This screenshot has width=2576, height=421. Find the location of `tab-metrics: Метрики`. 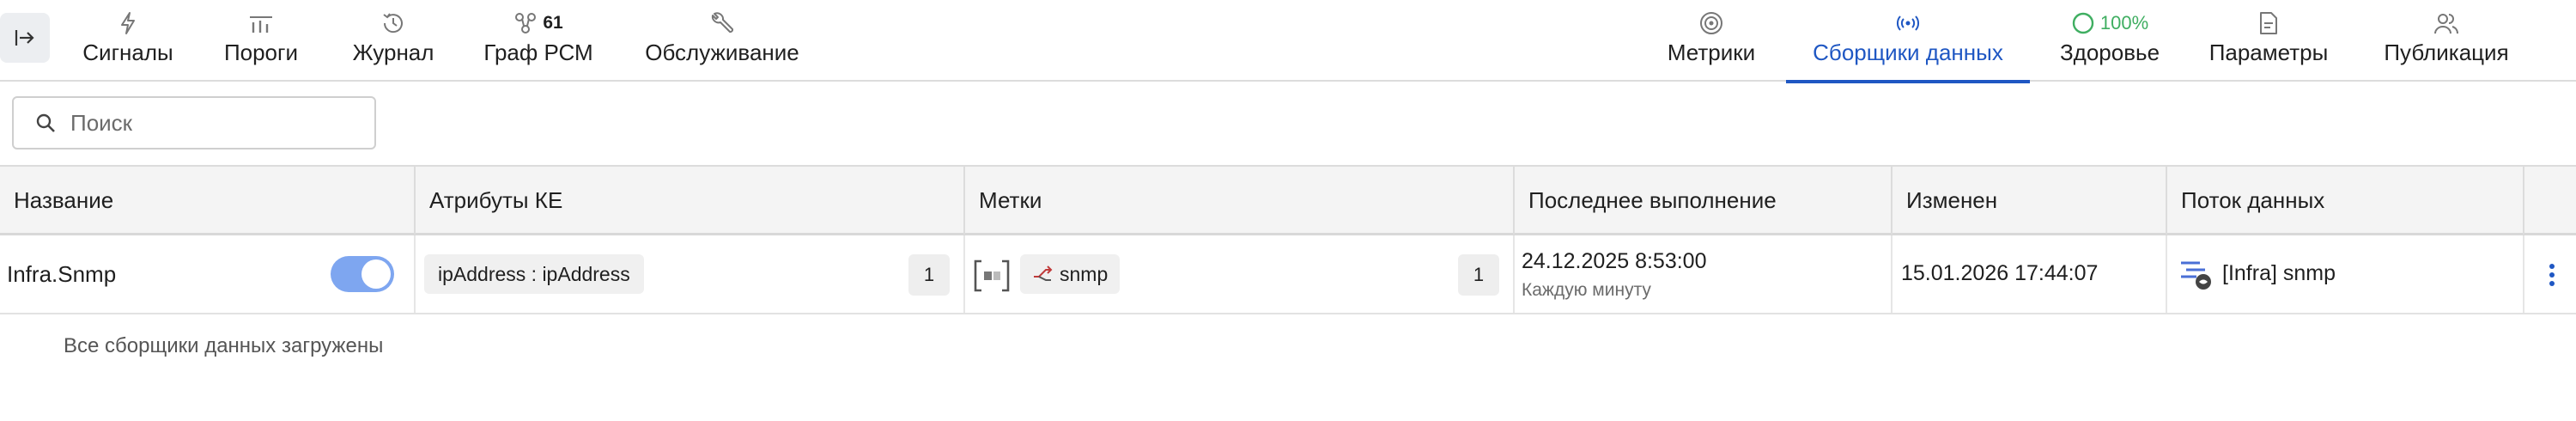

tab-metrics: Метрики is located at coordinates (1711, 41).